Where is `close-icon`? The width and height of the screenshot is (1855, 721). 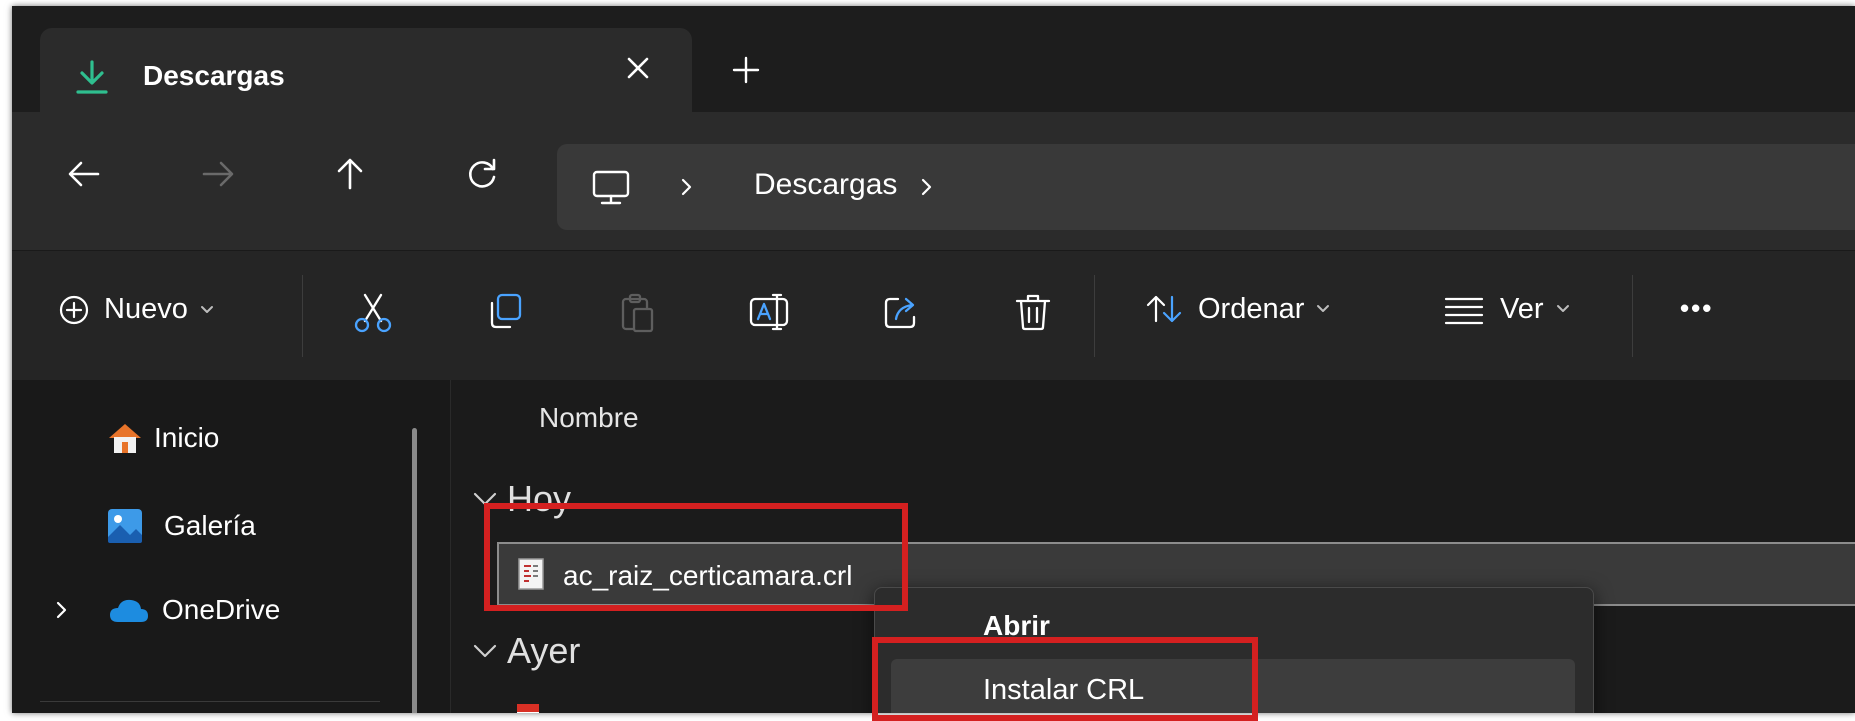
close-icon is located at coordinates (638, 68).